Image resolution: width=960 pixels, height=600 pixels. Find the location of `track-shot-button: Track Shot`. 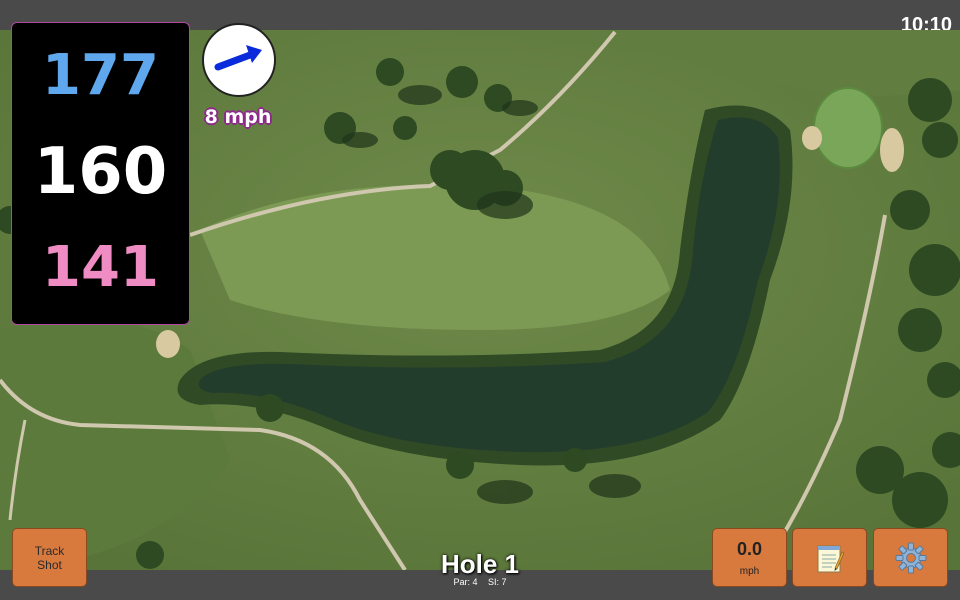

track-shot-button: Track Shot is located at coordinates (49, 557).